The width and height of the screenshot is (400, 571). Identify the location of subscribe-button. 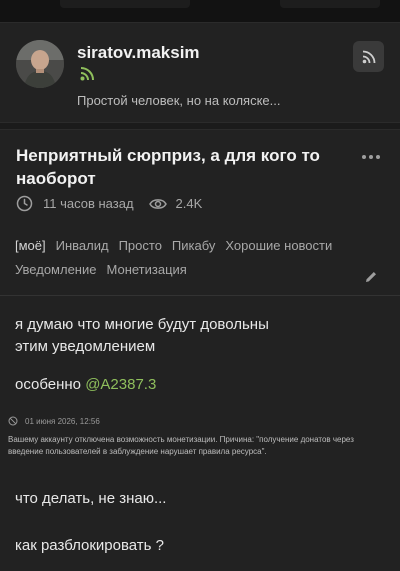
(368, 56).